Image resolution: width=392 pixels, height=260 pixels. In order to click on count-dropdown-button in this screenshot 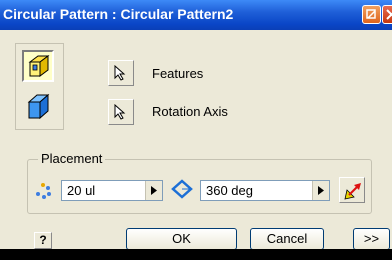, I will do `click(153, 190)`.